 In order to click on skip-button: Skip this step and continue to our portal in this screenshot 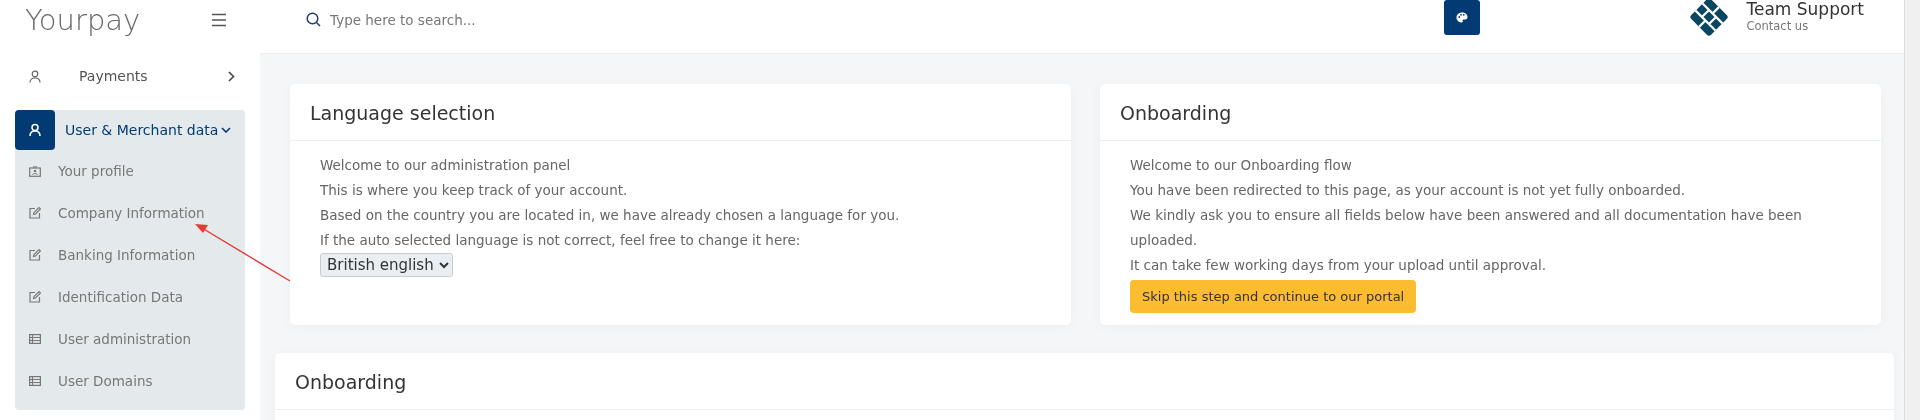, I will do `click(1273, 296)`.